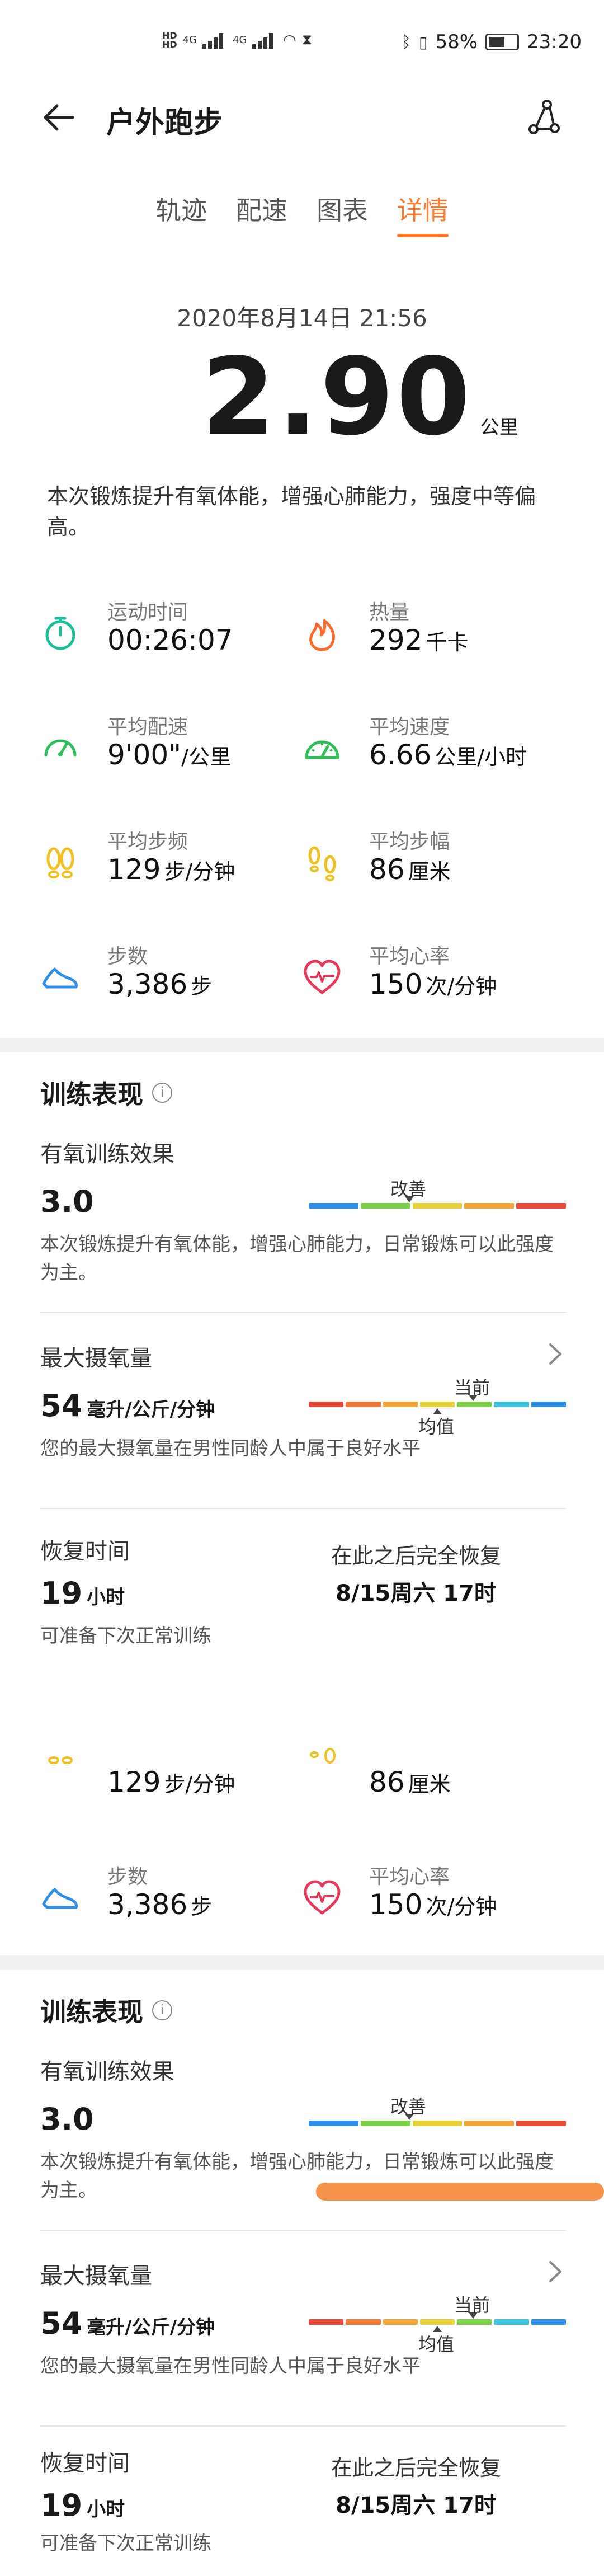  I want to click on metric-label: 平均步频, so click(147, 841).